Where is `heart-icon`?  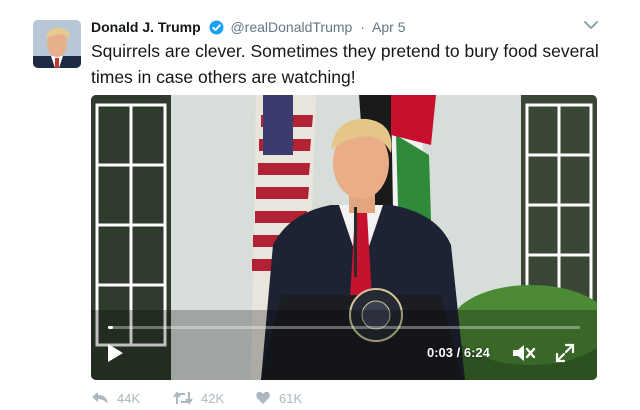 heart-icon is located at coordinates (263, 397).